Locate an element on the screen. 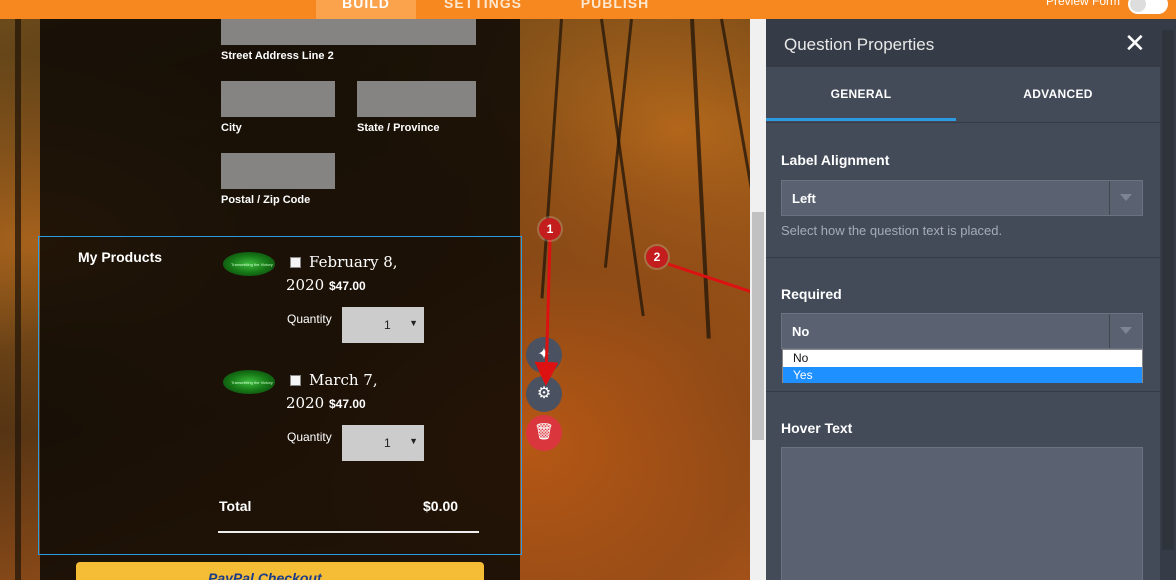 This screenshot has width=1176, height=580. close-icon: ✕ is located at coordinates (1135, 43).